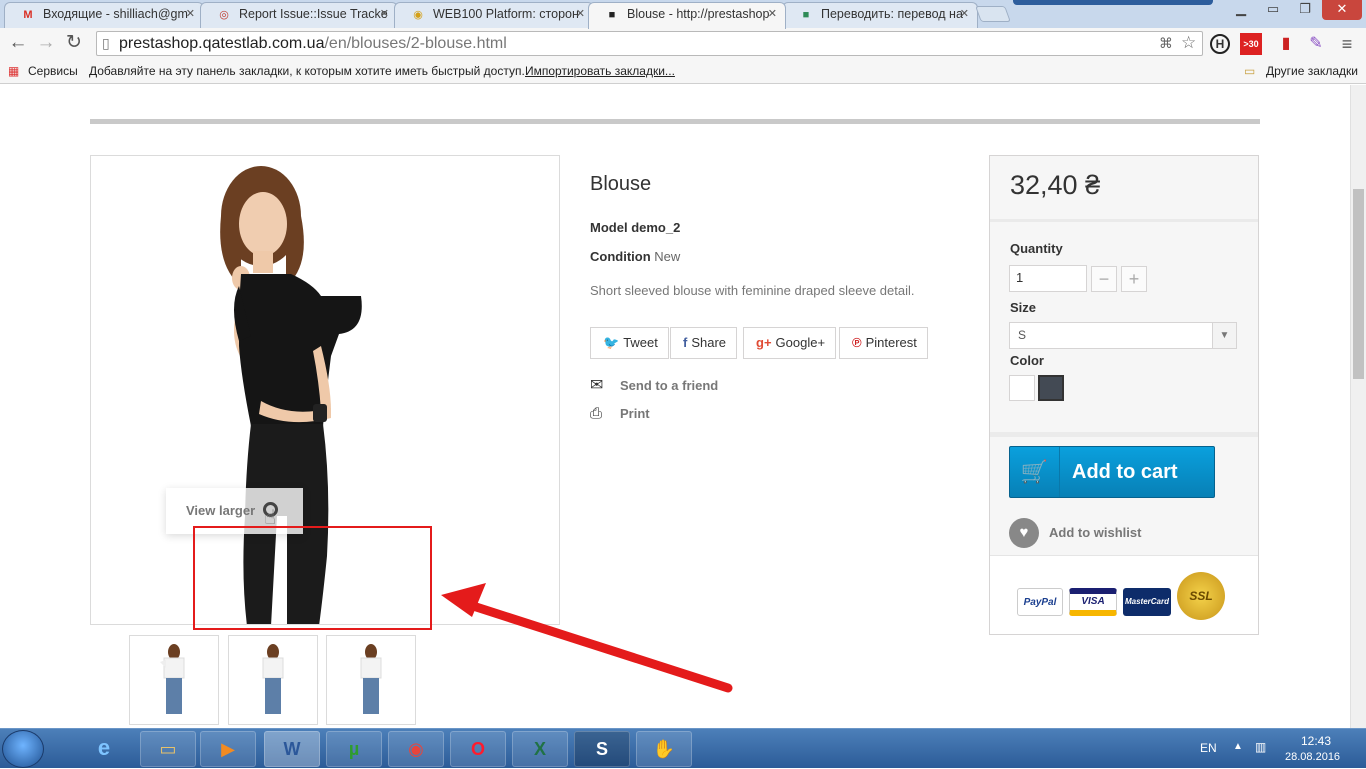 This screenshot has width=1366, height=769. Describe the element at coordinates (228, 749) in the screenshot. I see `media-player-icon: ▶` at that location.